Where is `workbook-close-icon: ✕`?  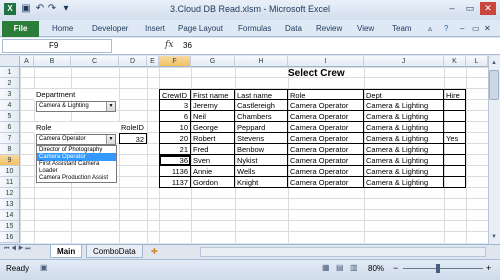
workbook-close-icon: ✕ is located at coordinates (487, 28).